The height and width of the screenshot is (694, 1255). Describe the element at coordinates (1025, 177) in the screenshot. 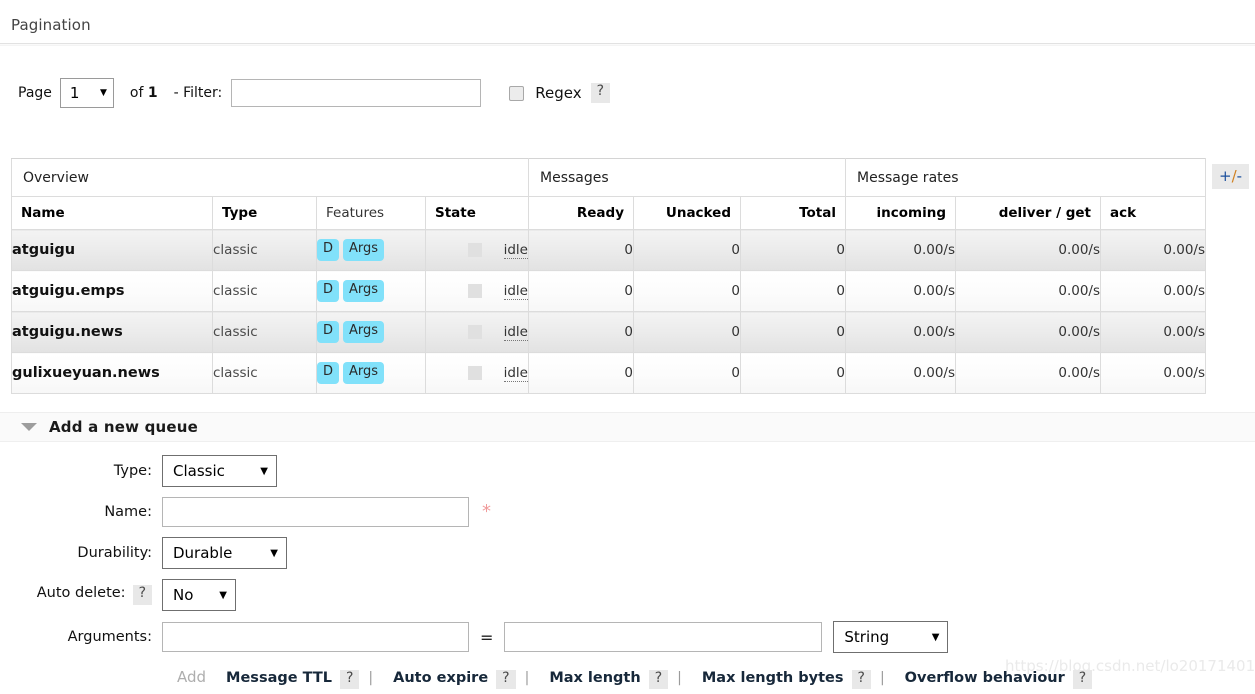

I see `group-header-message-rates: Message rates` at that location.